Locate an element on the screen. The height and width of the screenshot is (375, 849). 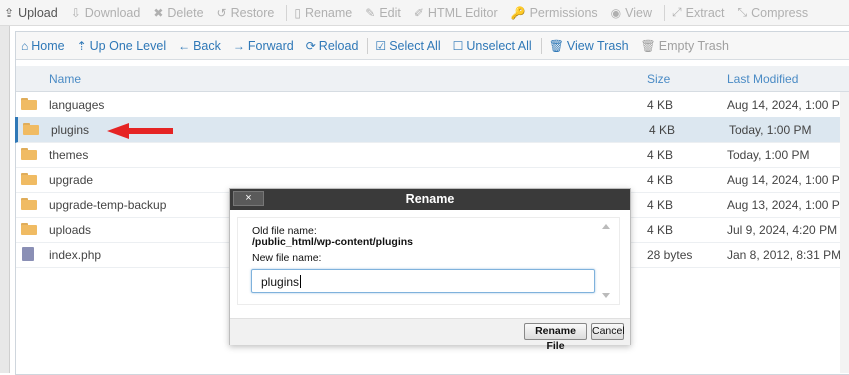
file-row: languages 4 KB Aug 14, 2024, 1:00 PM is located at coordinates (432, 105).